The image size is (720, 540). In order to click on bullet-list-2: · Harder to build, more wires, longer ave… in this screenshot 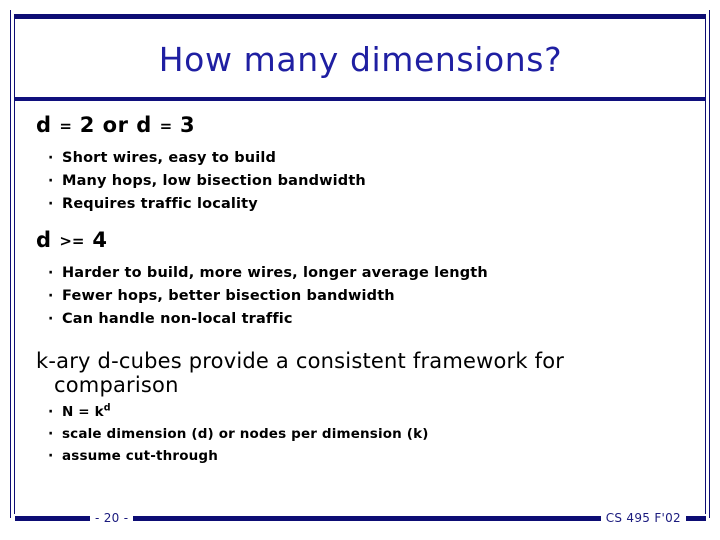, I will do `click(366, 296)`.